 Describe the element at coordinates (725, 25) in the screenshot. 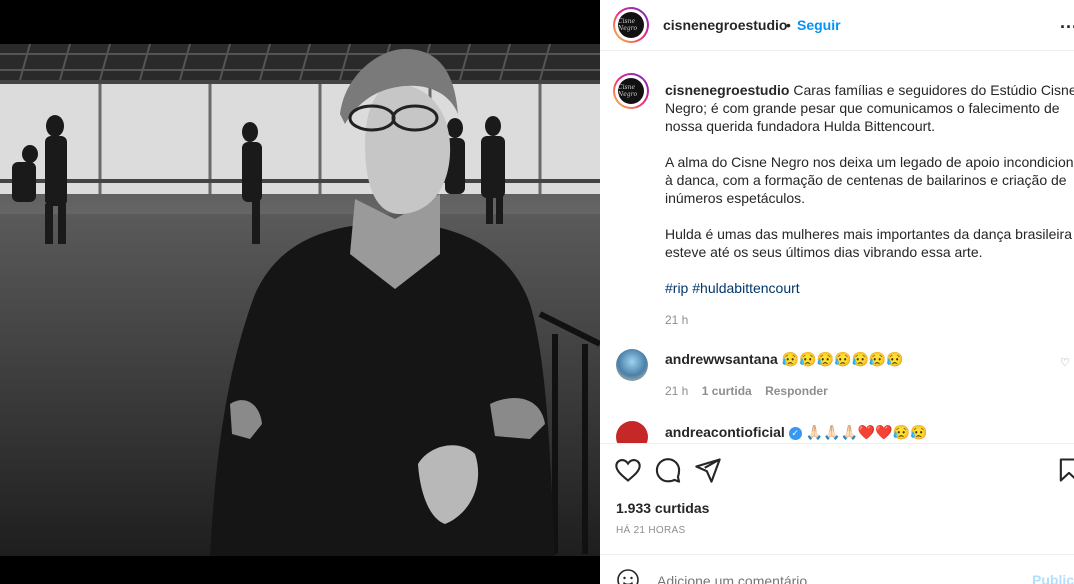

I see `header-username: cisnenegroestudio` at that location.